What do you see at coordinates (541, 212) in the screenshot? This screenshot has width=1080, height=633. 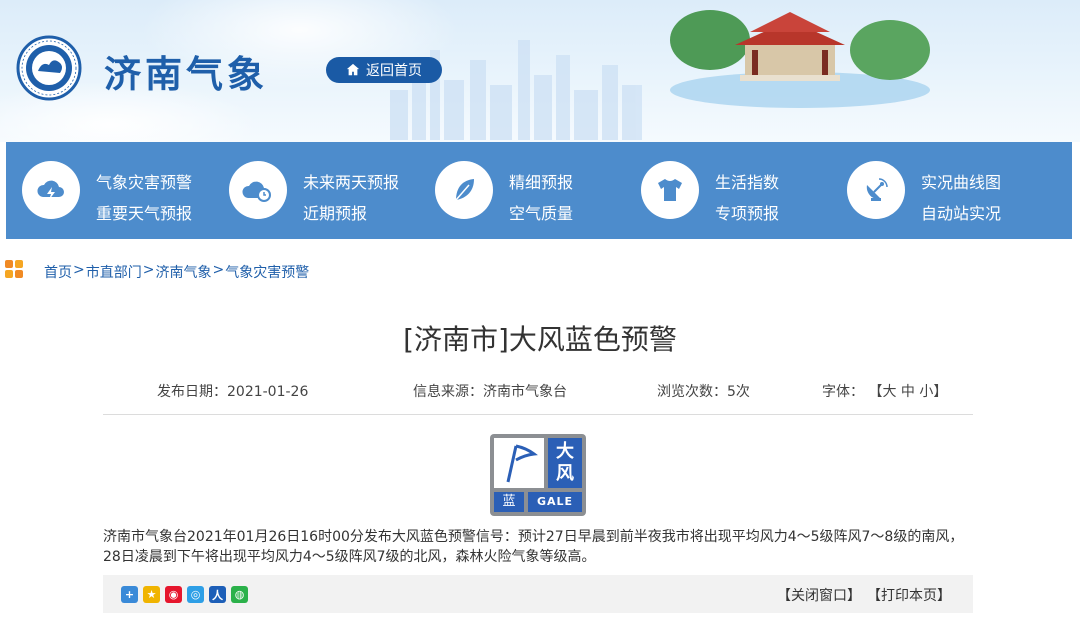 I see `nav-link: 空气质量` at bounding box center [541, 212].